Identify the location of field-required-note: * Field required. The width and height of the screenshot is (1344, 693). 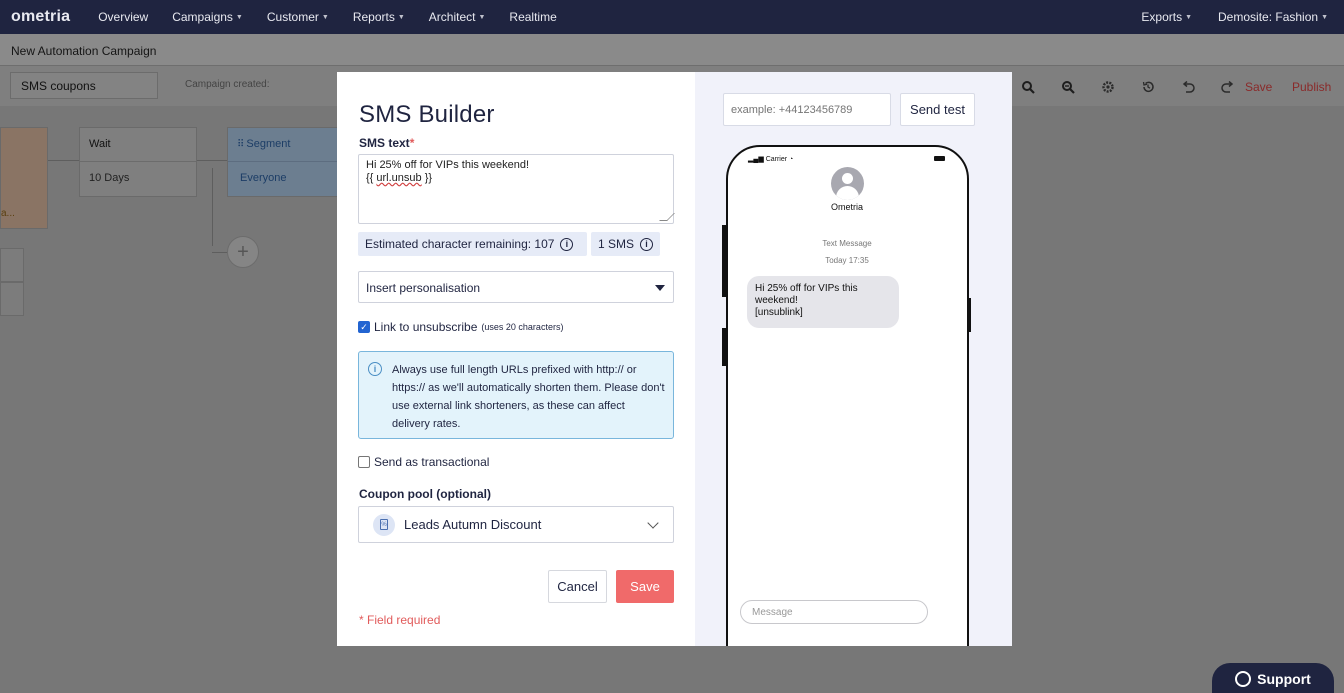
(400, 620).